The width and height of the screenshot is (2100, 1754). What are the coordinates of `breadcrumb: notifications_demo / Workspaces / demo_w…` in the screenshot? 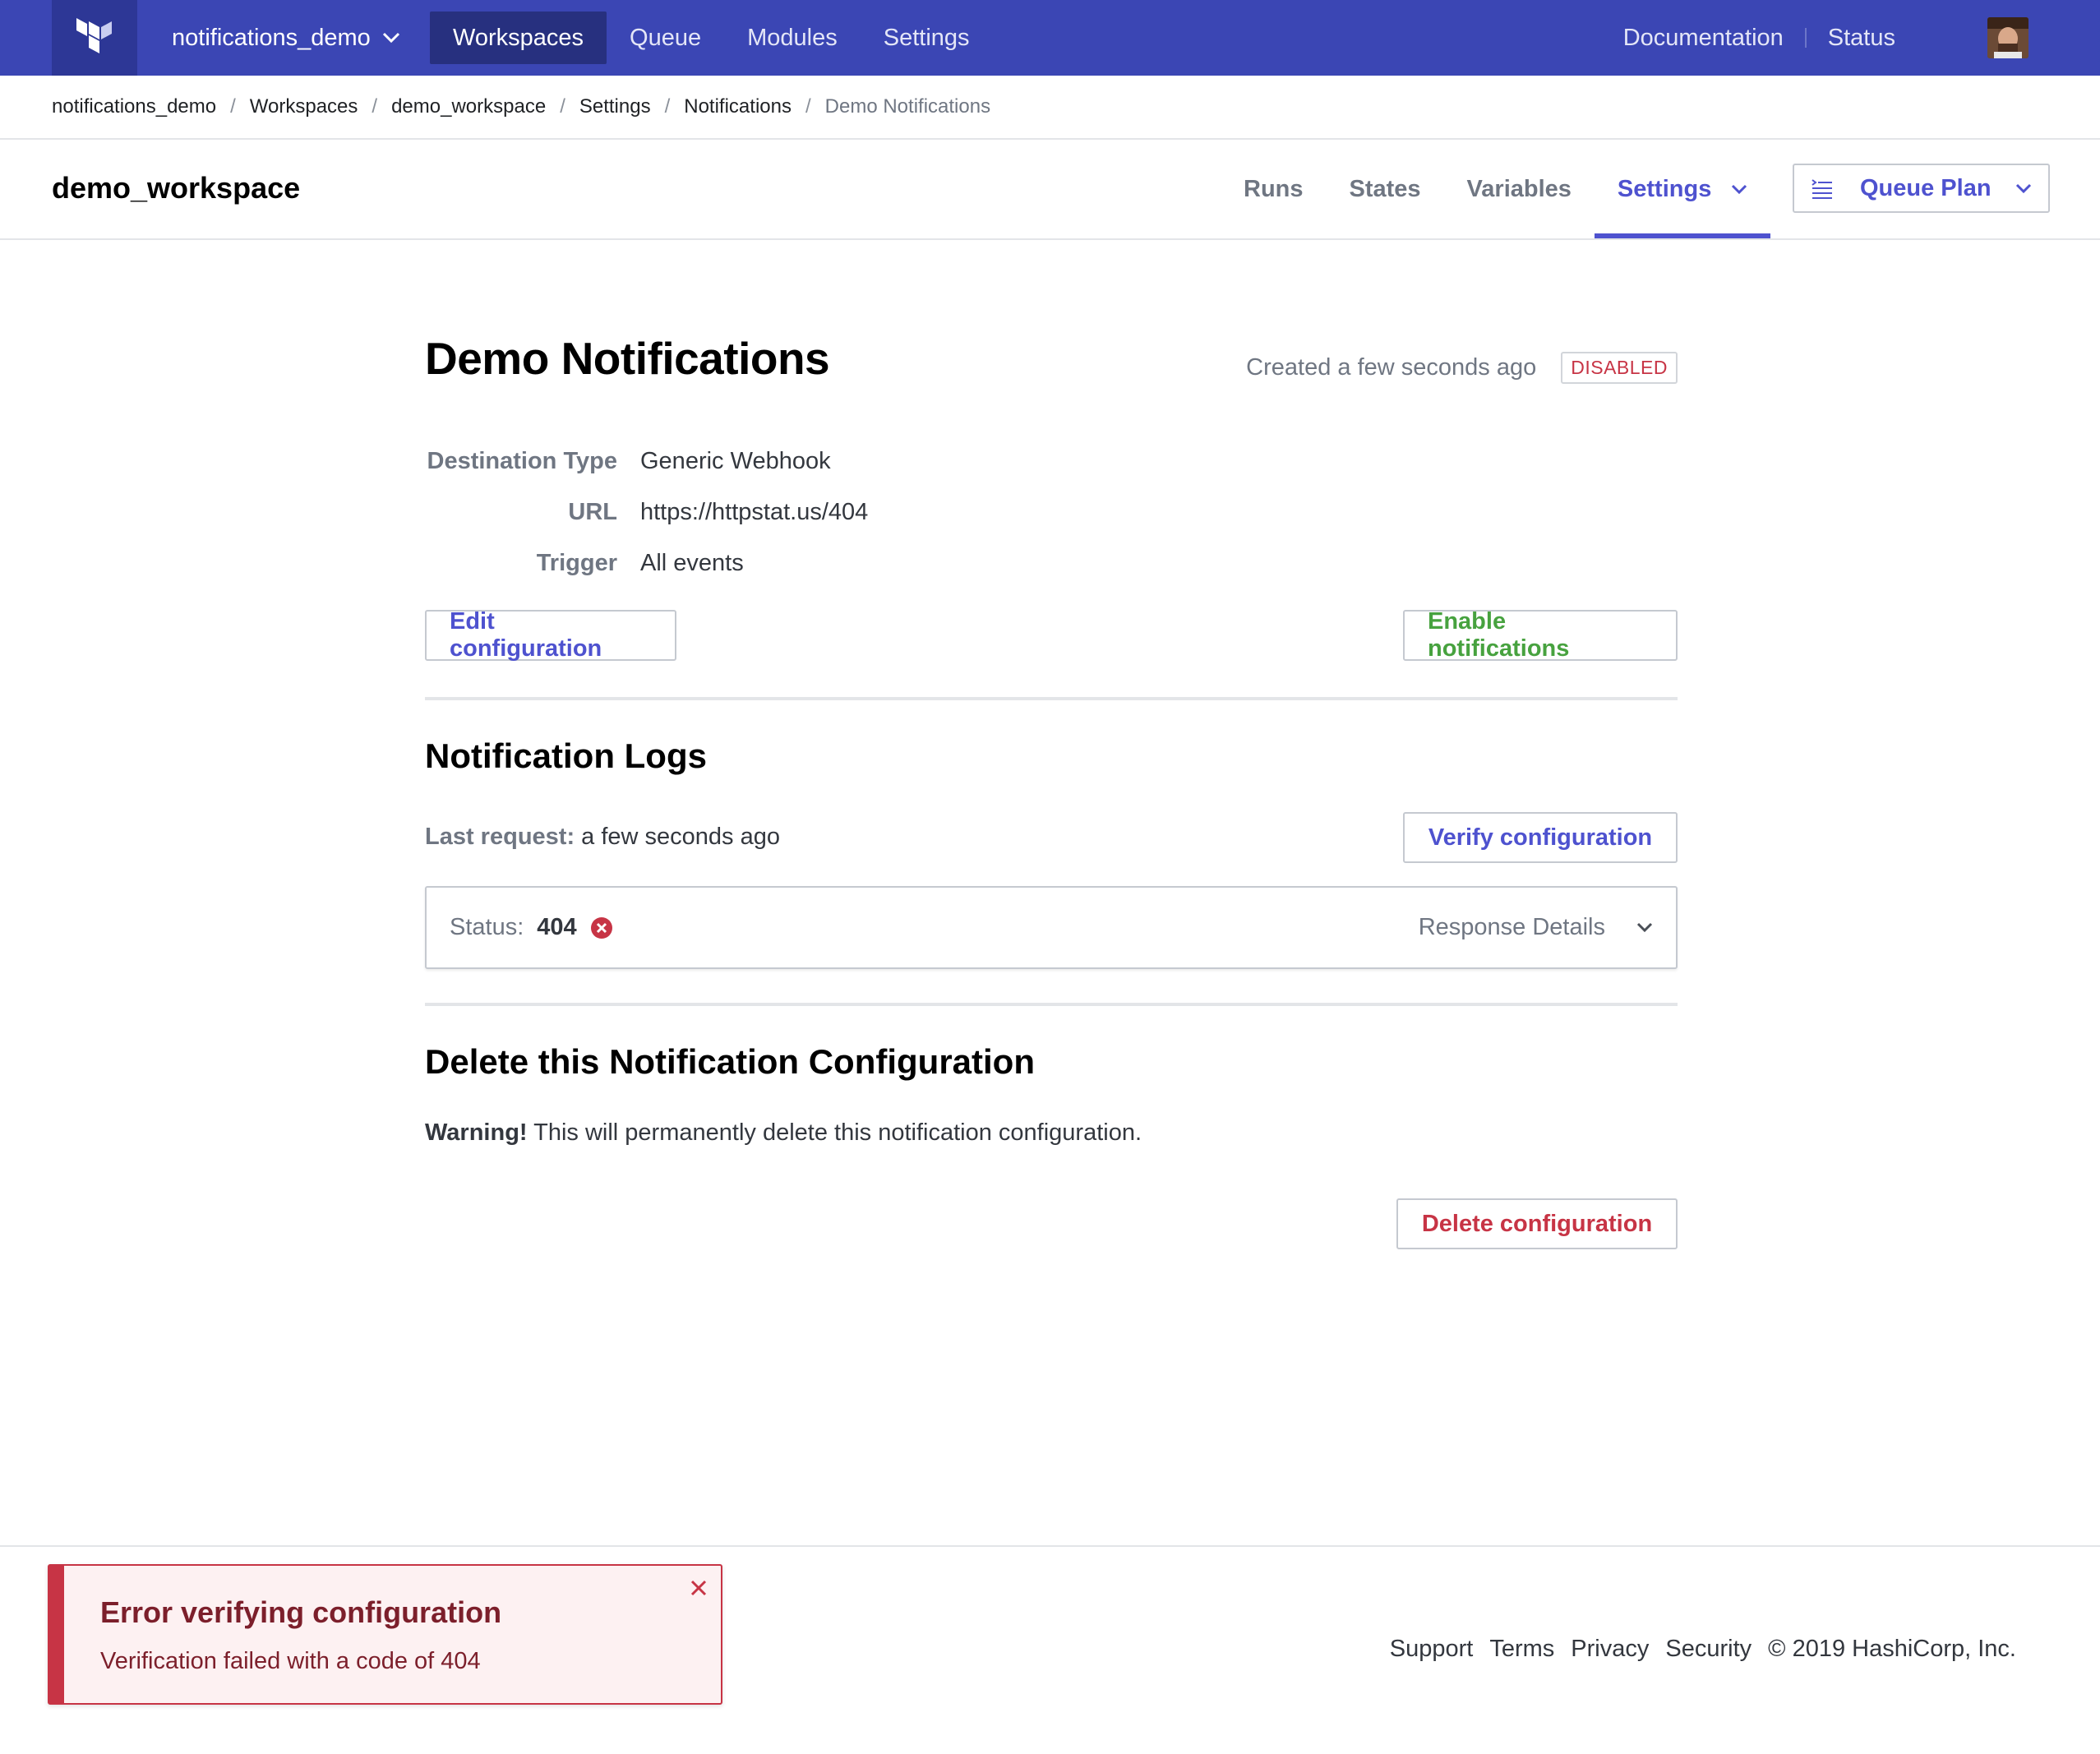 It's located at (521, 107).